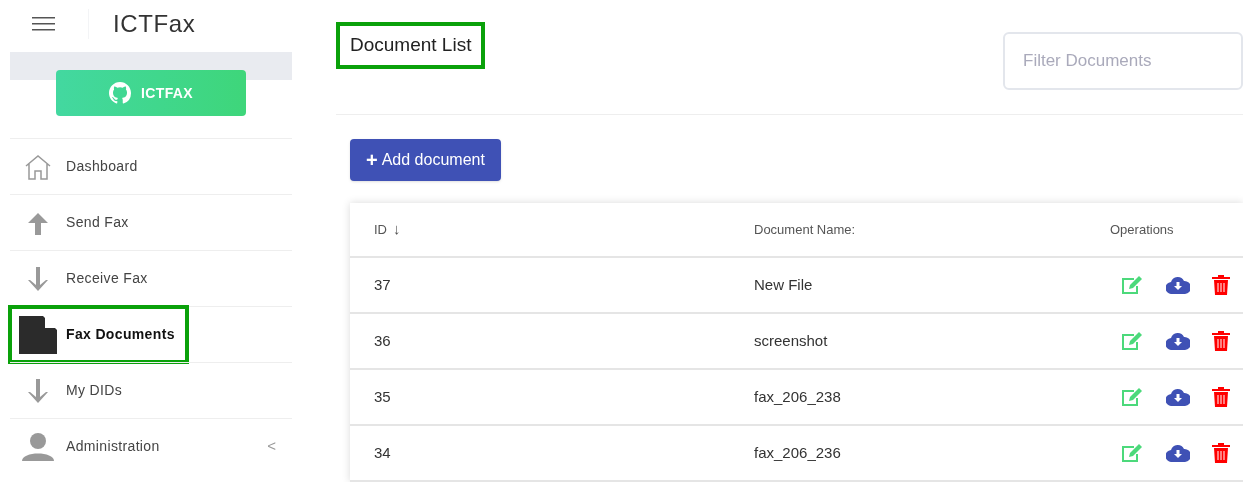 Image resolution: width=1243 pixels, height=482 pixels. Describe the element at coordinates (1142, 229) in the screenshot. I see `column-header: Operations` at that location.